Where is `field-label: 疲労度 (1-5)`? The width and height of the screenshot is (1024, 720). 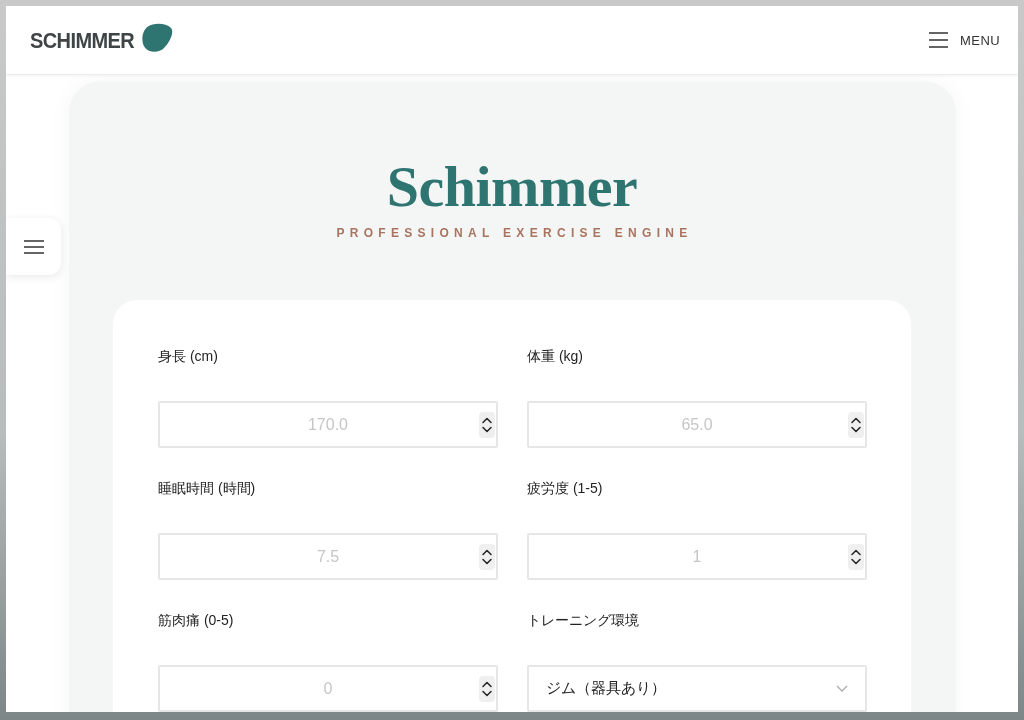 field-label: 疲労度 (1-5) is located at coordinates (565, 488).